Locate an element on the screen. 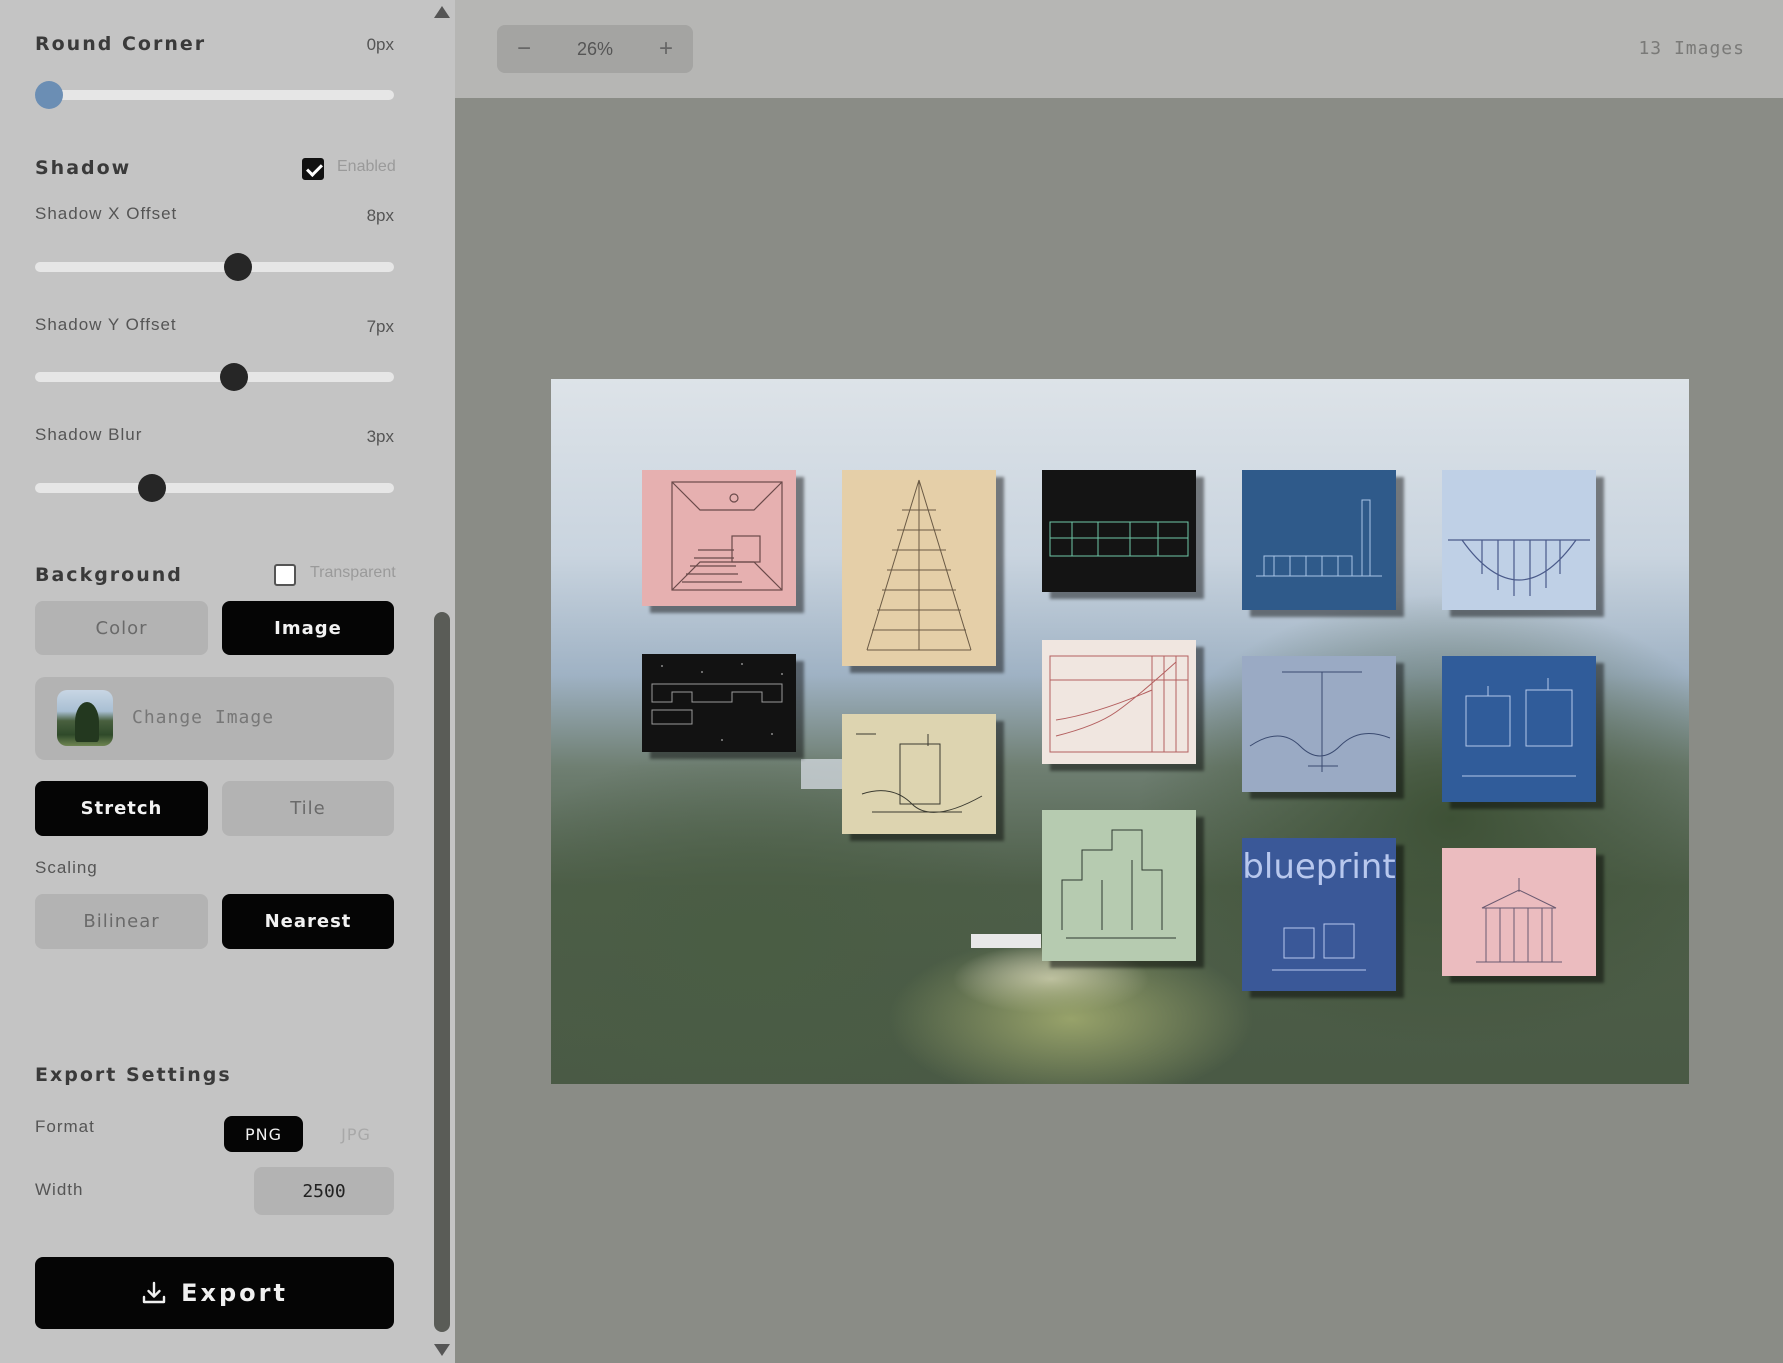  change-image-button: Change Image is located at coordinates (214, 718).